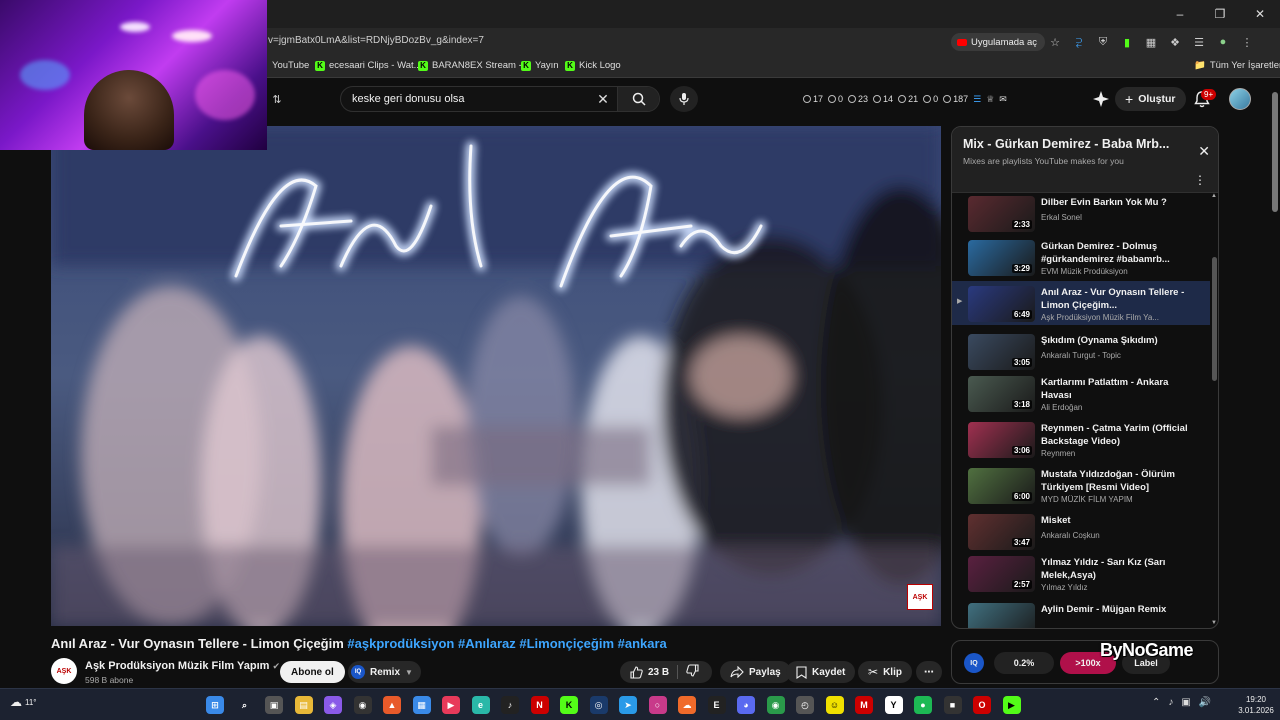 This screenshot has width=1280, height=720. What do you see at coordinates (312, 672) in the screenshot?
I see `subscribe-button: Abone ol` at bounding box center [312, 672].